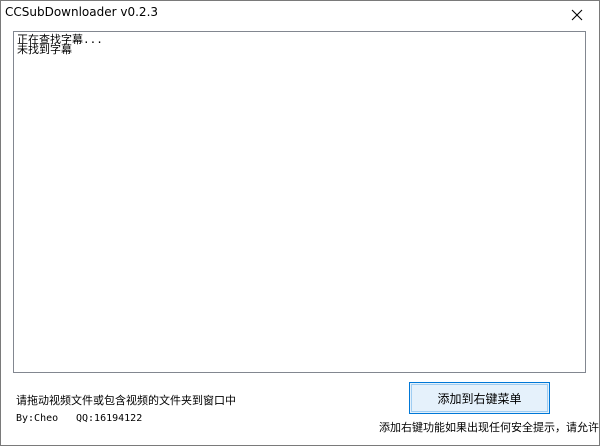  Describe the element at coordinates (489, 427) in the screenshot. I see `security-warning-label: 添加右键功能如果出现任何安全提示，请允许` at that location.